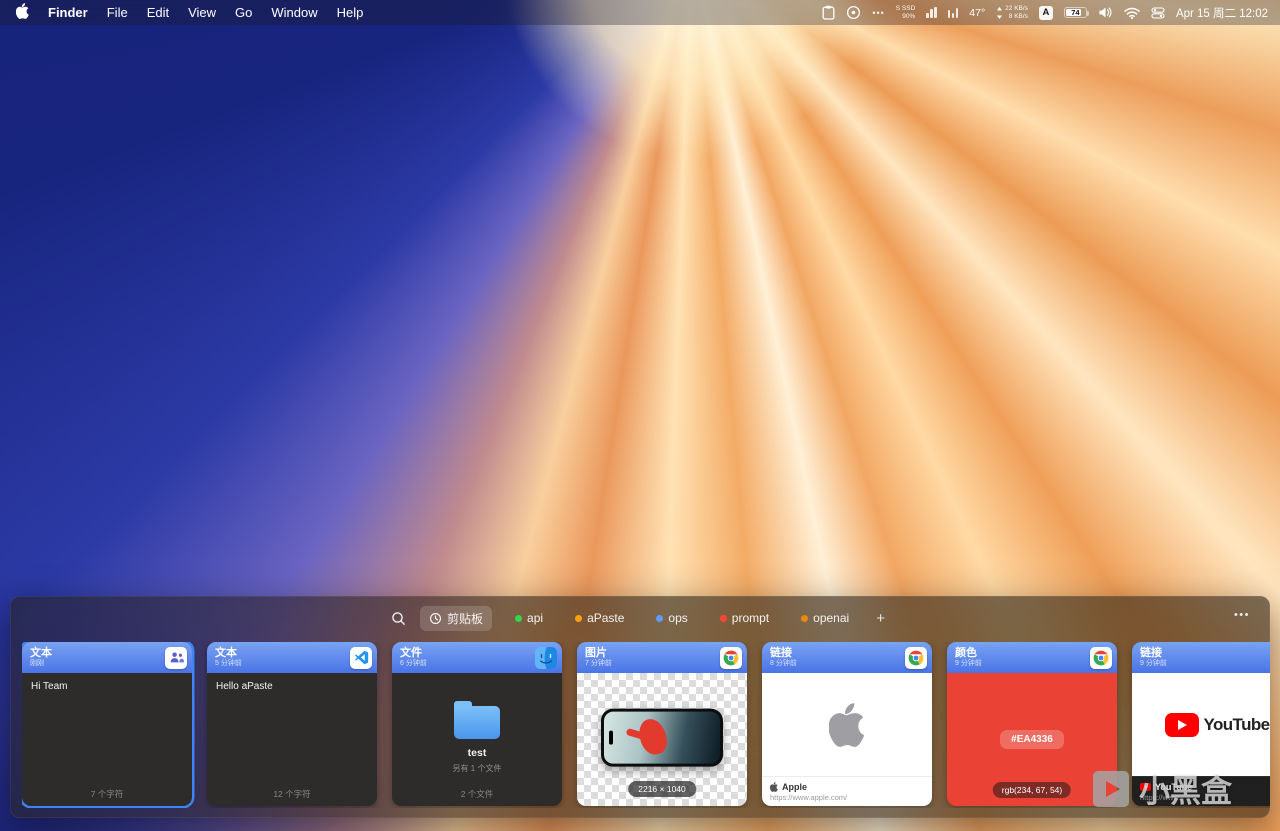  What do you see at coordinates (117, 12) in the screenshot?
I see `menu-file: File` at bounding box center [117, 12].